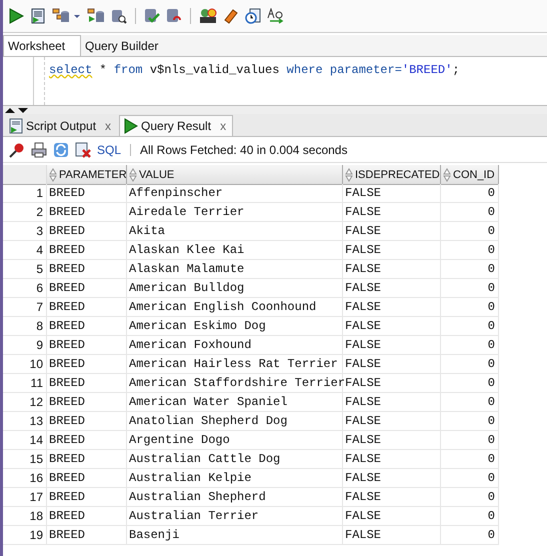 This screenshot has width=547, height=556. I want to click on table-cell: Alaskan Klee Kai, so click(235, 250).